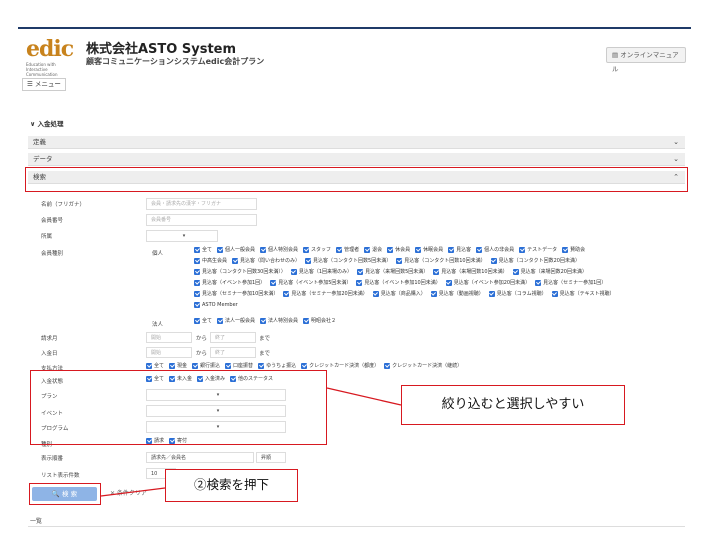  I want to click on callout-connector-filter, so click(364, 396).